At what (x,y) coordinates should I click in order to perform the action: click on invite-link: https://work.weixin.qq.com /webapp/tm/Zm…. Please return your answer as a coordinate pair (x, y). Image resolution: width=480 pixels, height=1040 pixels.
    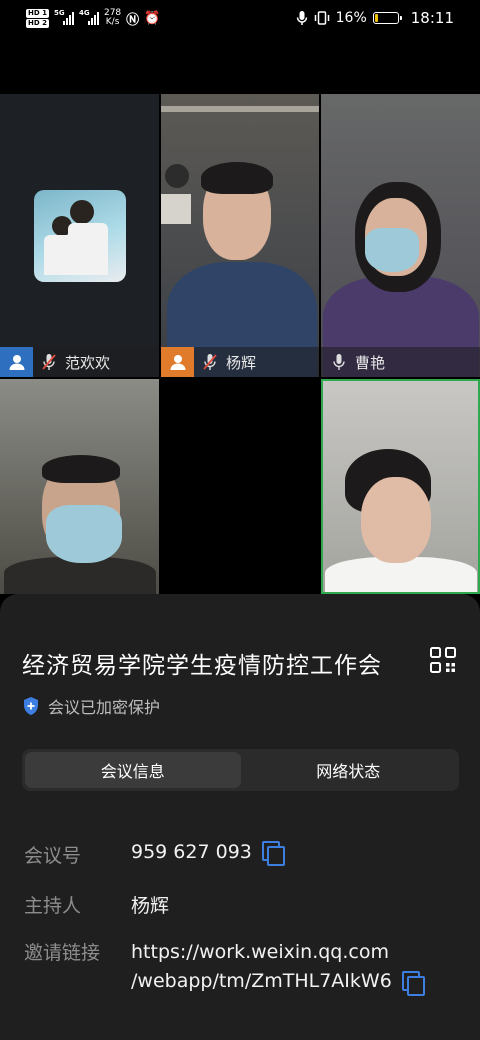
    Looking at the image, I should click on (278, 967).